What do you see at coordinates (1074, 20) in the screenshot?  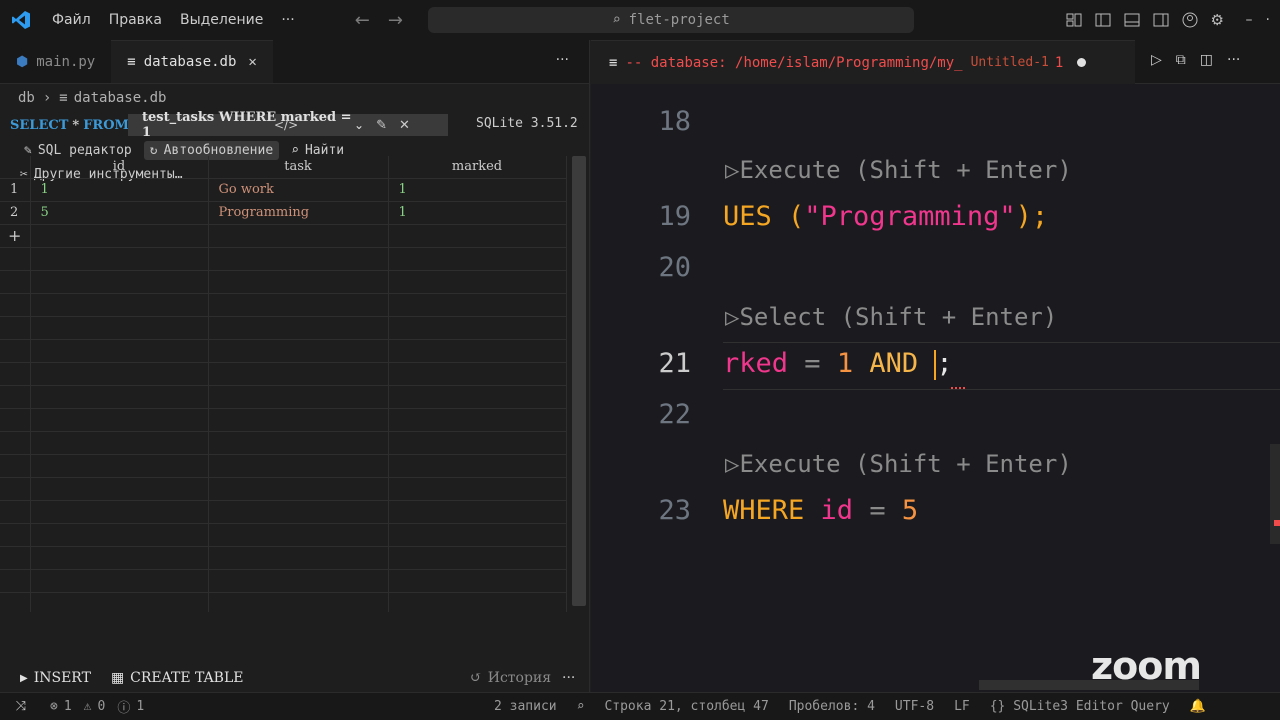 I see `customize-layout-icon` at bounding box center [1074, 20].